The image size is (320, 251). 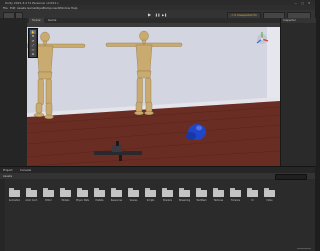 I want to click on menu-assets: Assets, so click(x=21, y=8).